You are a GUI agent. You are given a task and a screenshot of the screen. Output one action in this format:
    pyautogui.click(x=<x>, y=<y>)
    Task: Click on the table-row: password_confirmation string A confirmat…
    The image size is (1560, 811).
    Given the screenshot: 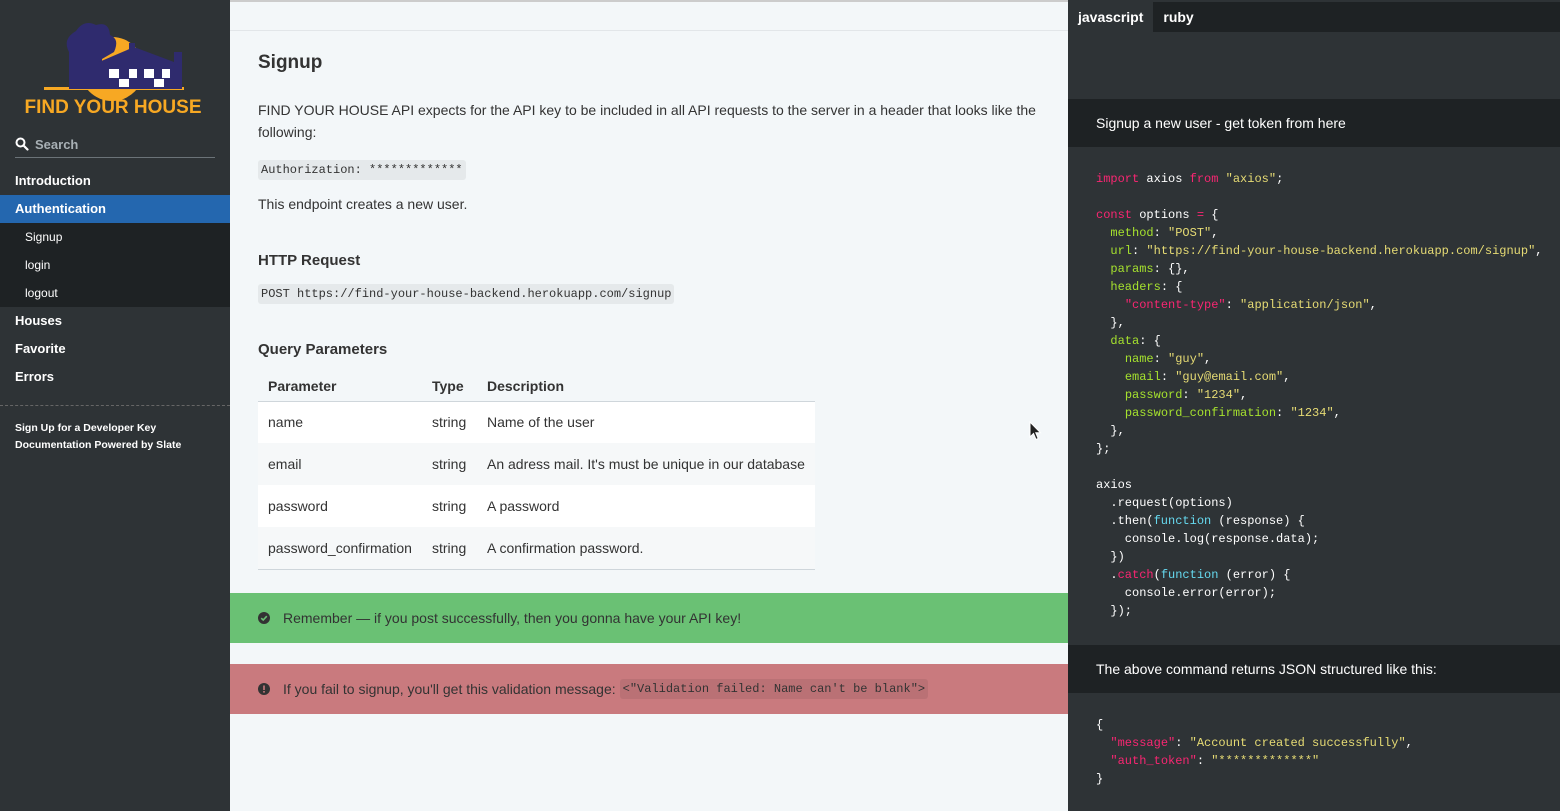 What is the action you would take?
    pyautogui.click(x=536, y=548)
    